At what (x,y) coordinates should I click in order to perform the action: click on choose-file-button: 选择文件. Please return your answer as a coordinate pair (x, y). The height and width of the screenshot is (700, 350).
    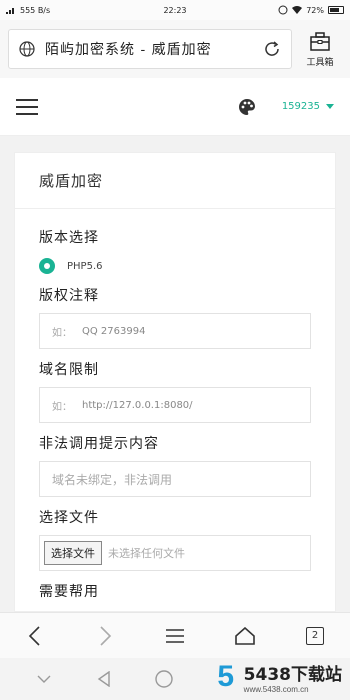
    Looking at the image, I should click on (73, 553).